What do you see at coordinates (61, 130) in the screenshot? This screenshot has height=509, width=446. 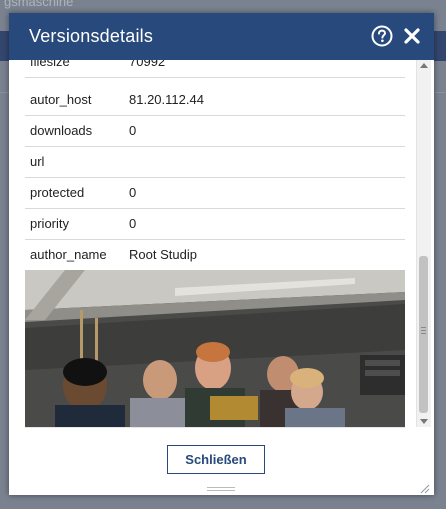 I see `detail-key: downloads` at bounding box center [61, 130].